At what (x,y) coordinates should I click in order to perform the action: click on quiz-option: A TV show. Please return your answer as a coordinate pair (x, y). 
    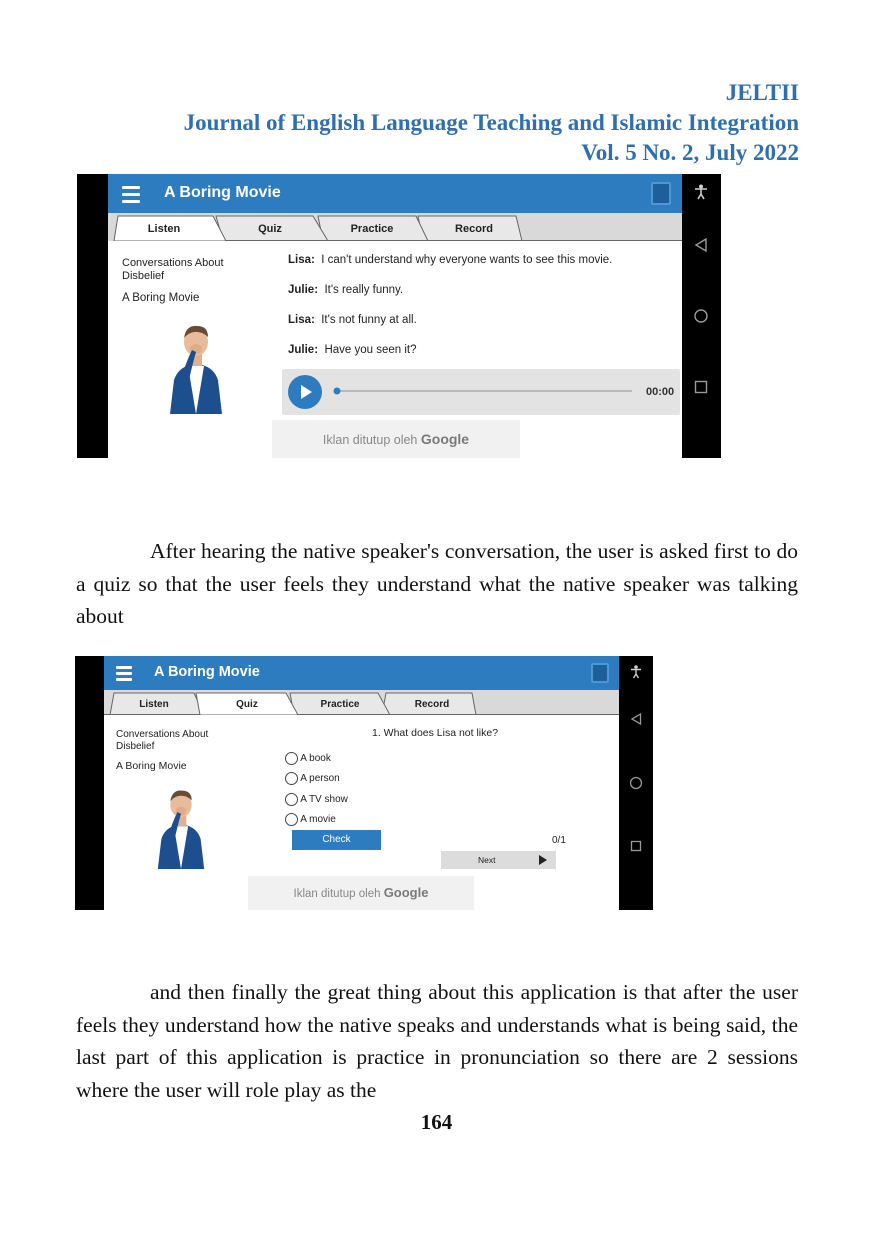
    Looking at the image, I should click on (316, 799).